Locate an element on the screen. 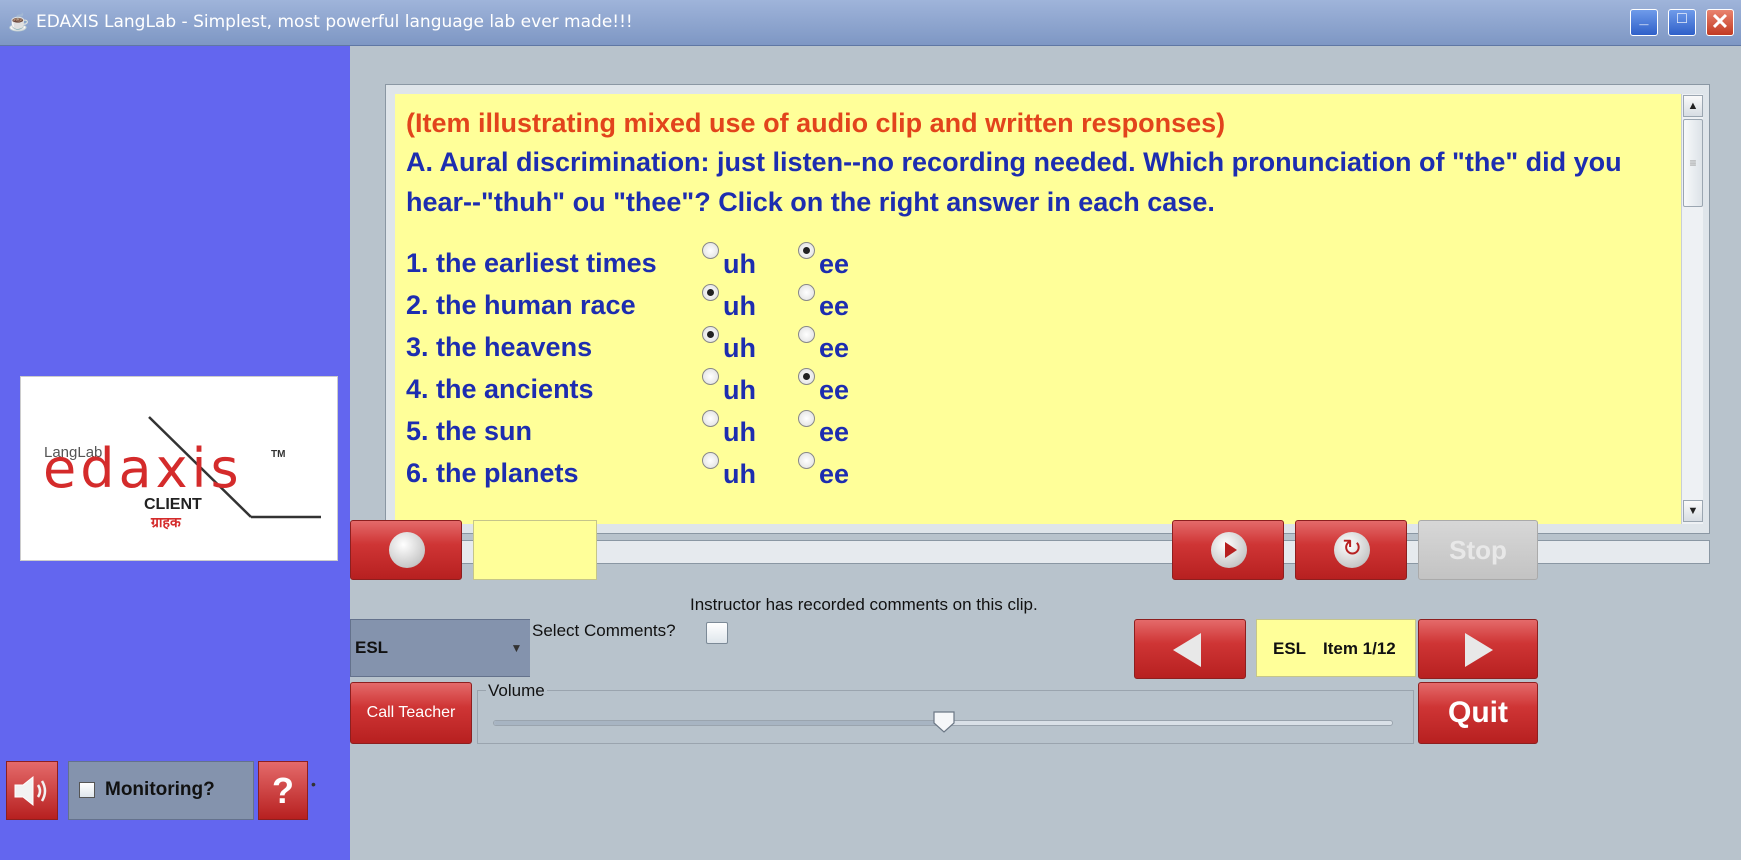  question-label: 1. the earliest times is located at coordinates (531, 263).